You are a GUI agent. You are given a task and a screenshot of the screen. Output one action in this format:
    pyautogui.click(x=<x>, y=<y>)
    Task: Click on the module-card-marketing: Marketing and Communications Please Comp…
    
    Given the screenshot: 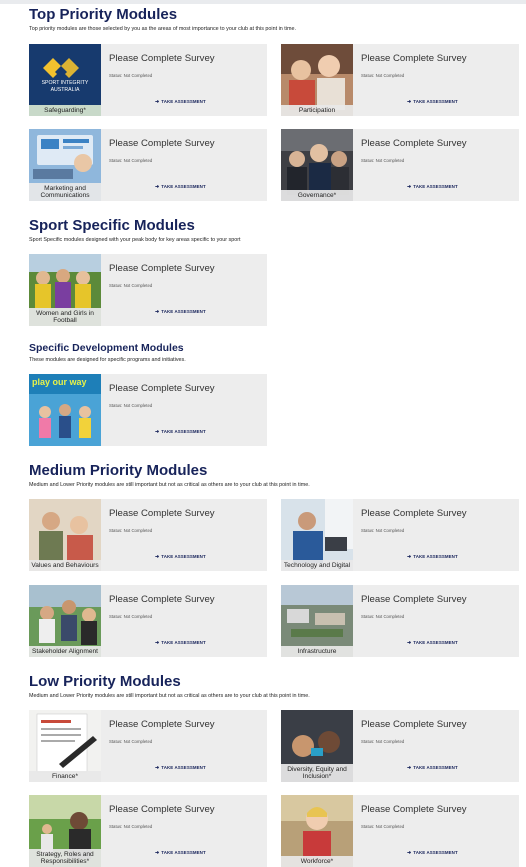 What is the action you would take?
    pyautogui.click(x=148, y=165)
    